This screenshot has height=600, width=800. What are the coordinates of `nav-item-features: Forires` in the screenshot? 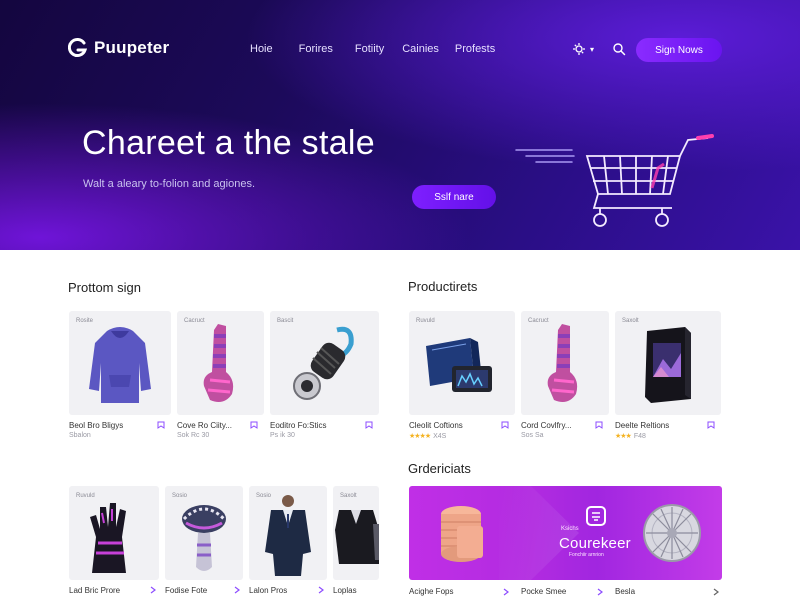 It's located at (316, 49).